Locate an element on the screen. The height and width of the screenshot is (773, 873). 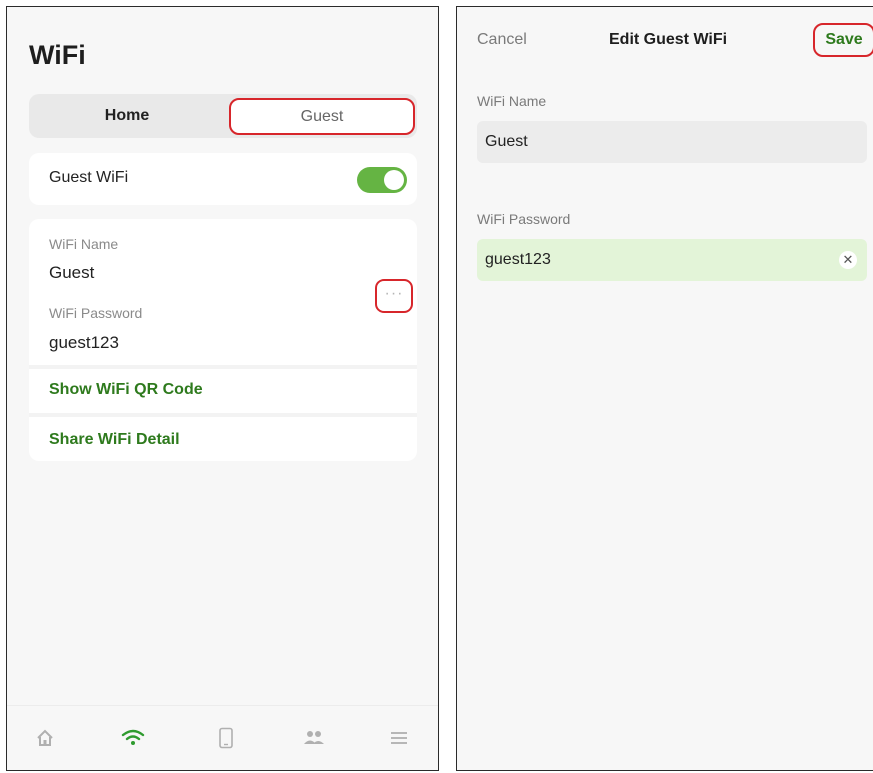
more-icon: ··· is located at coordinates (394, 293).